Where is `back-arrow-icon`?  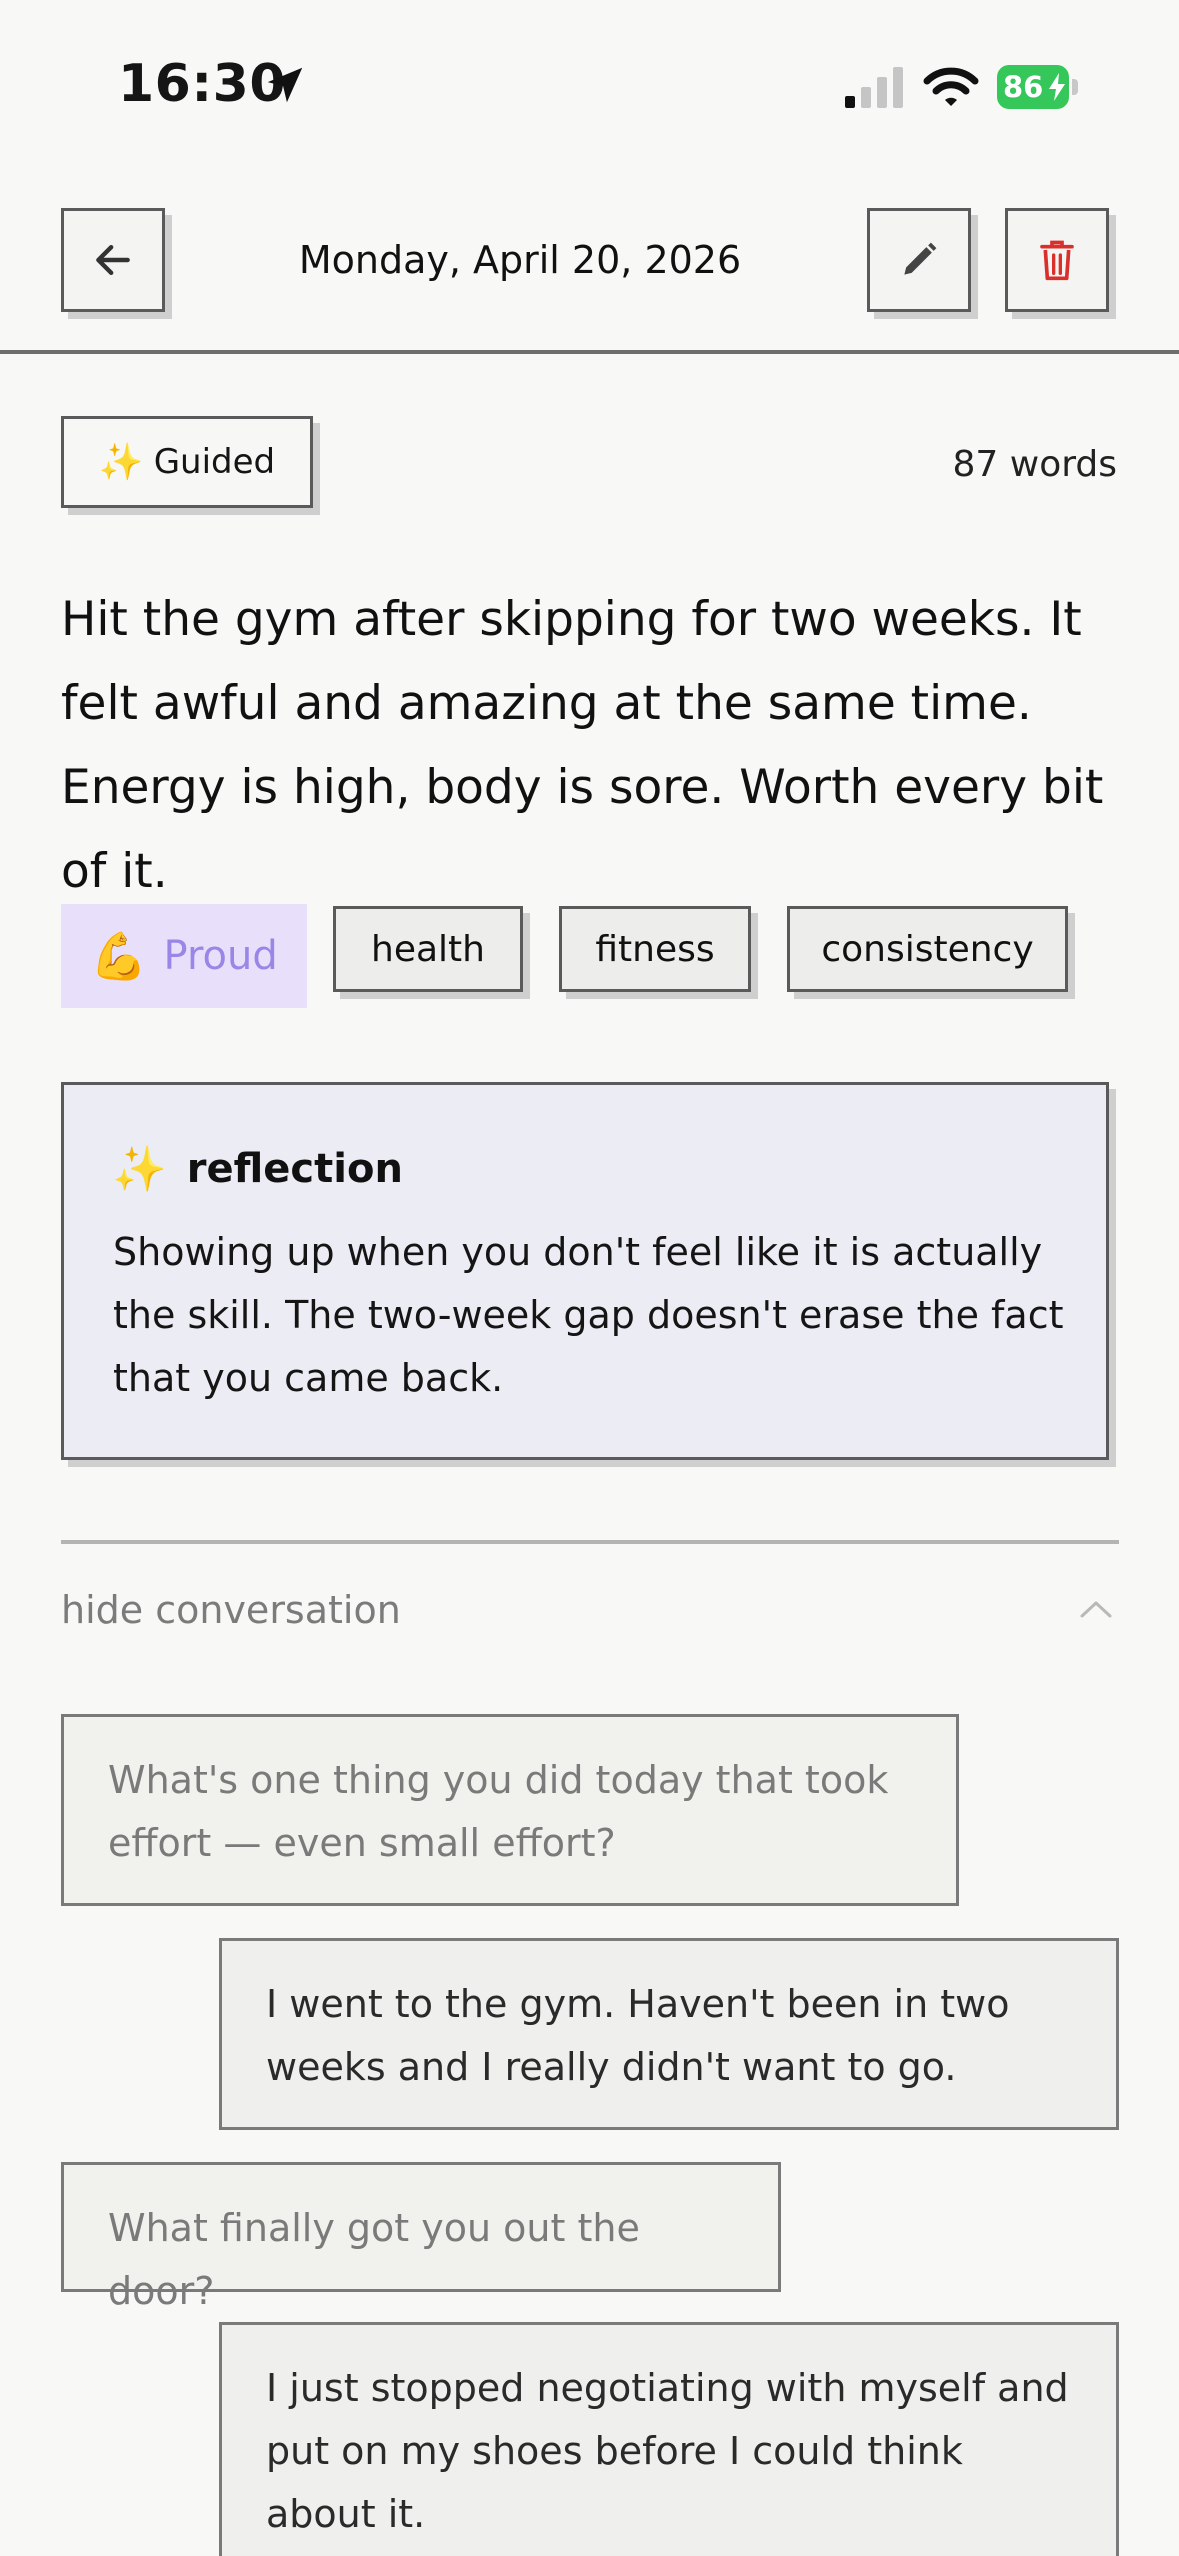
back-arrow-icon is located at coordinates (113, 260).